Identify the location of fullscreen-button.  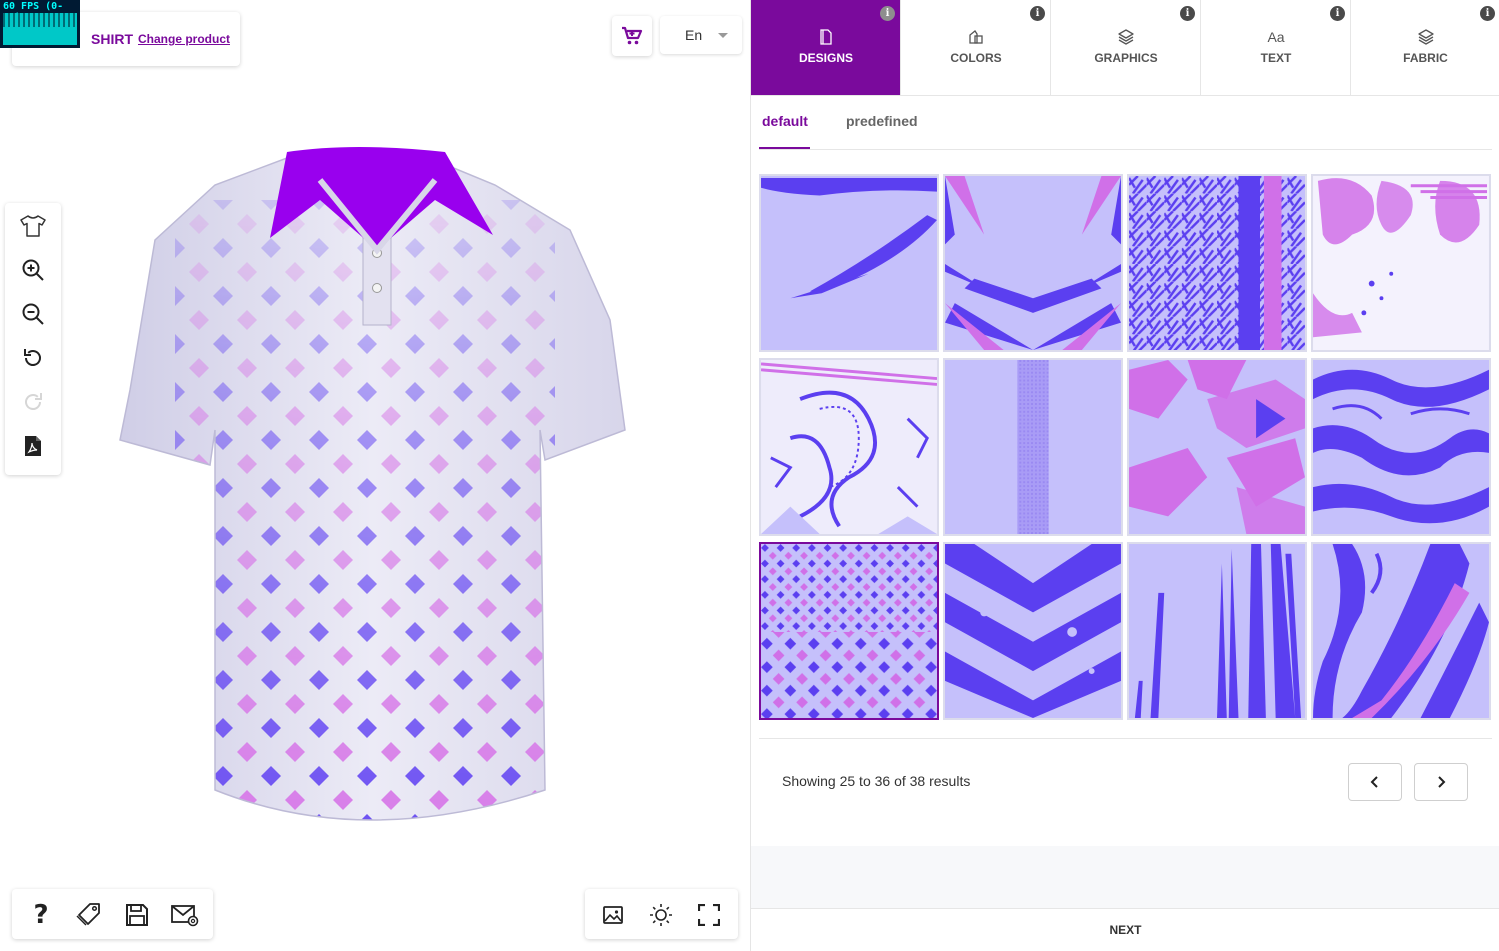
(709, 915).